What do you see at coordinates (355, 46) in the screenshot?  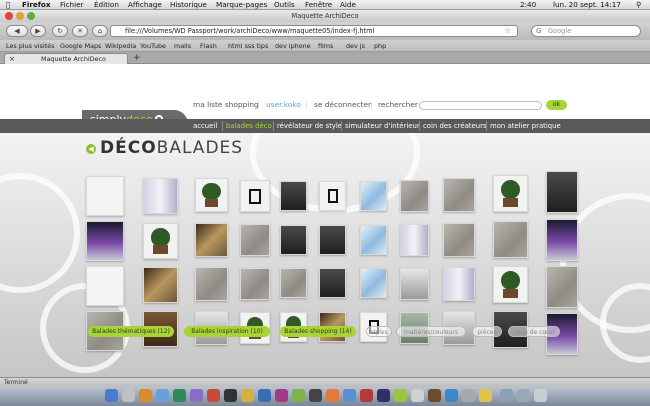 I see `bookmark-dev-js: dev js` at bounding box center [355, 46].